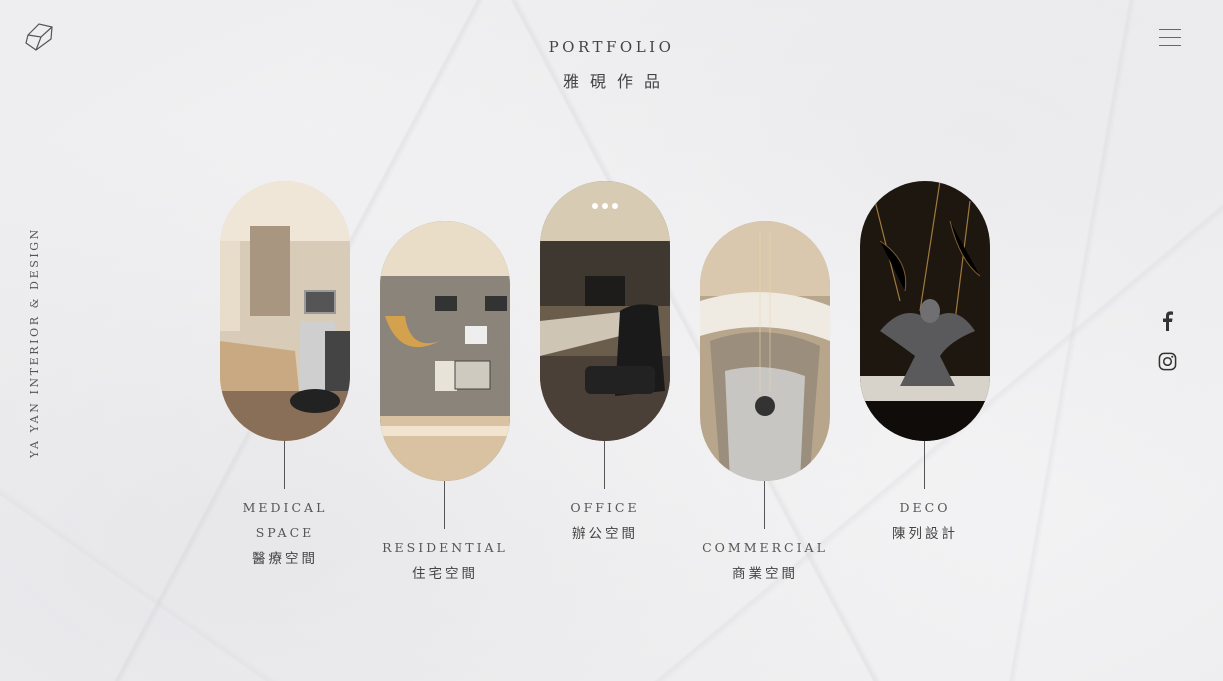 The width and height of the screenshot is (1223, 681). I want to click on facebook-icon, so click(1167, 321).